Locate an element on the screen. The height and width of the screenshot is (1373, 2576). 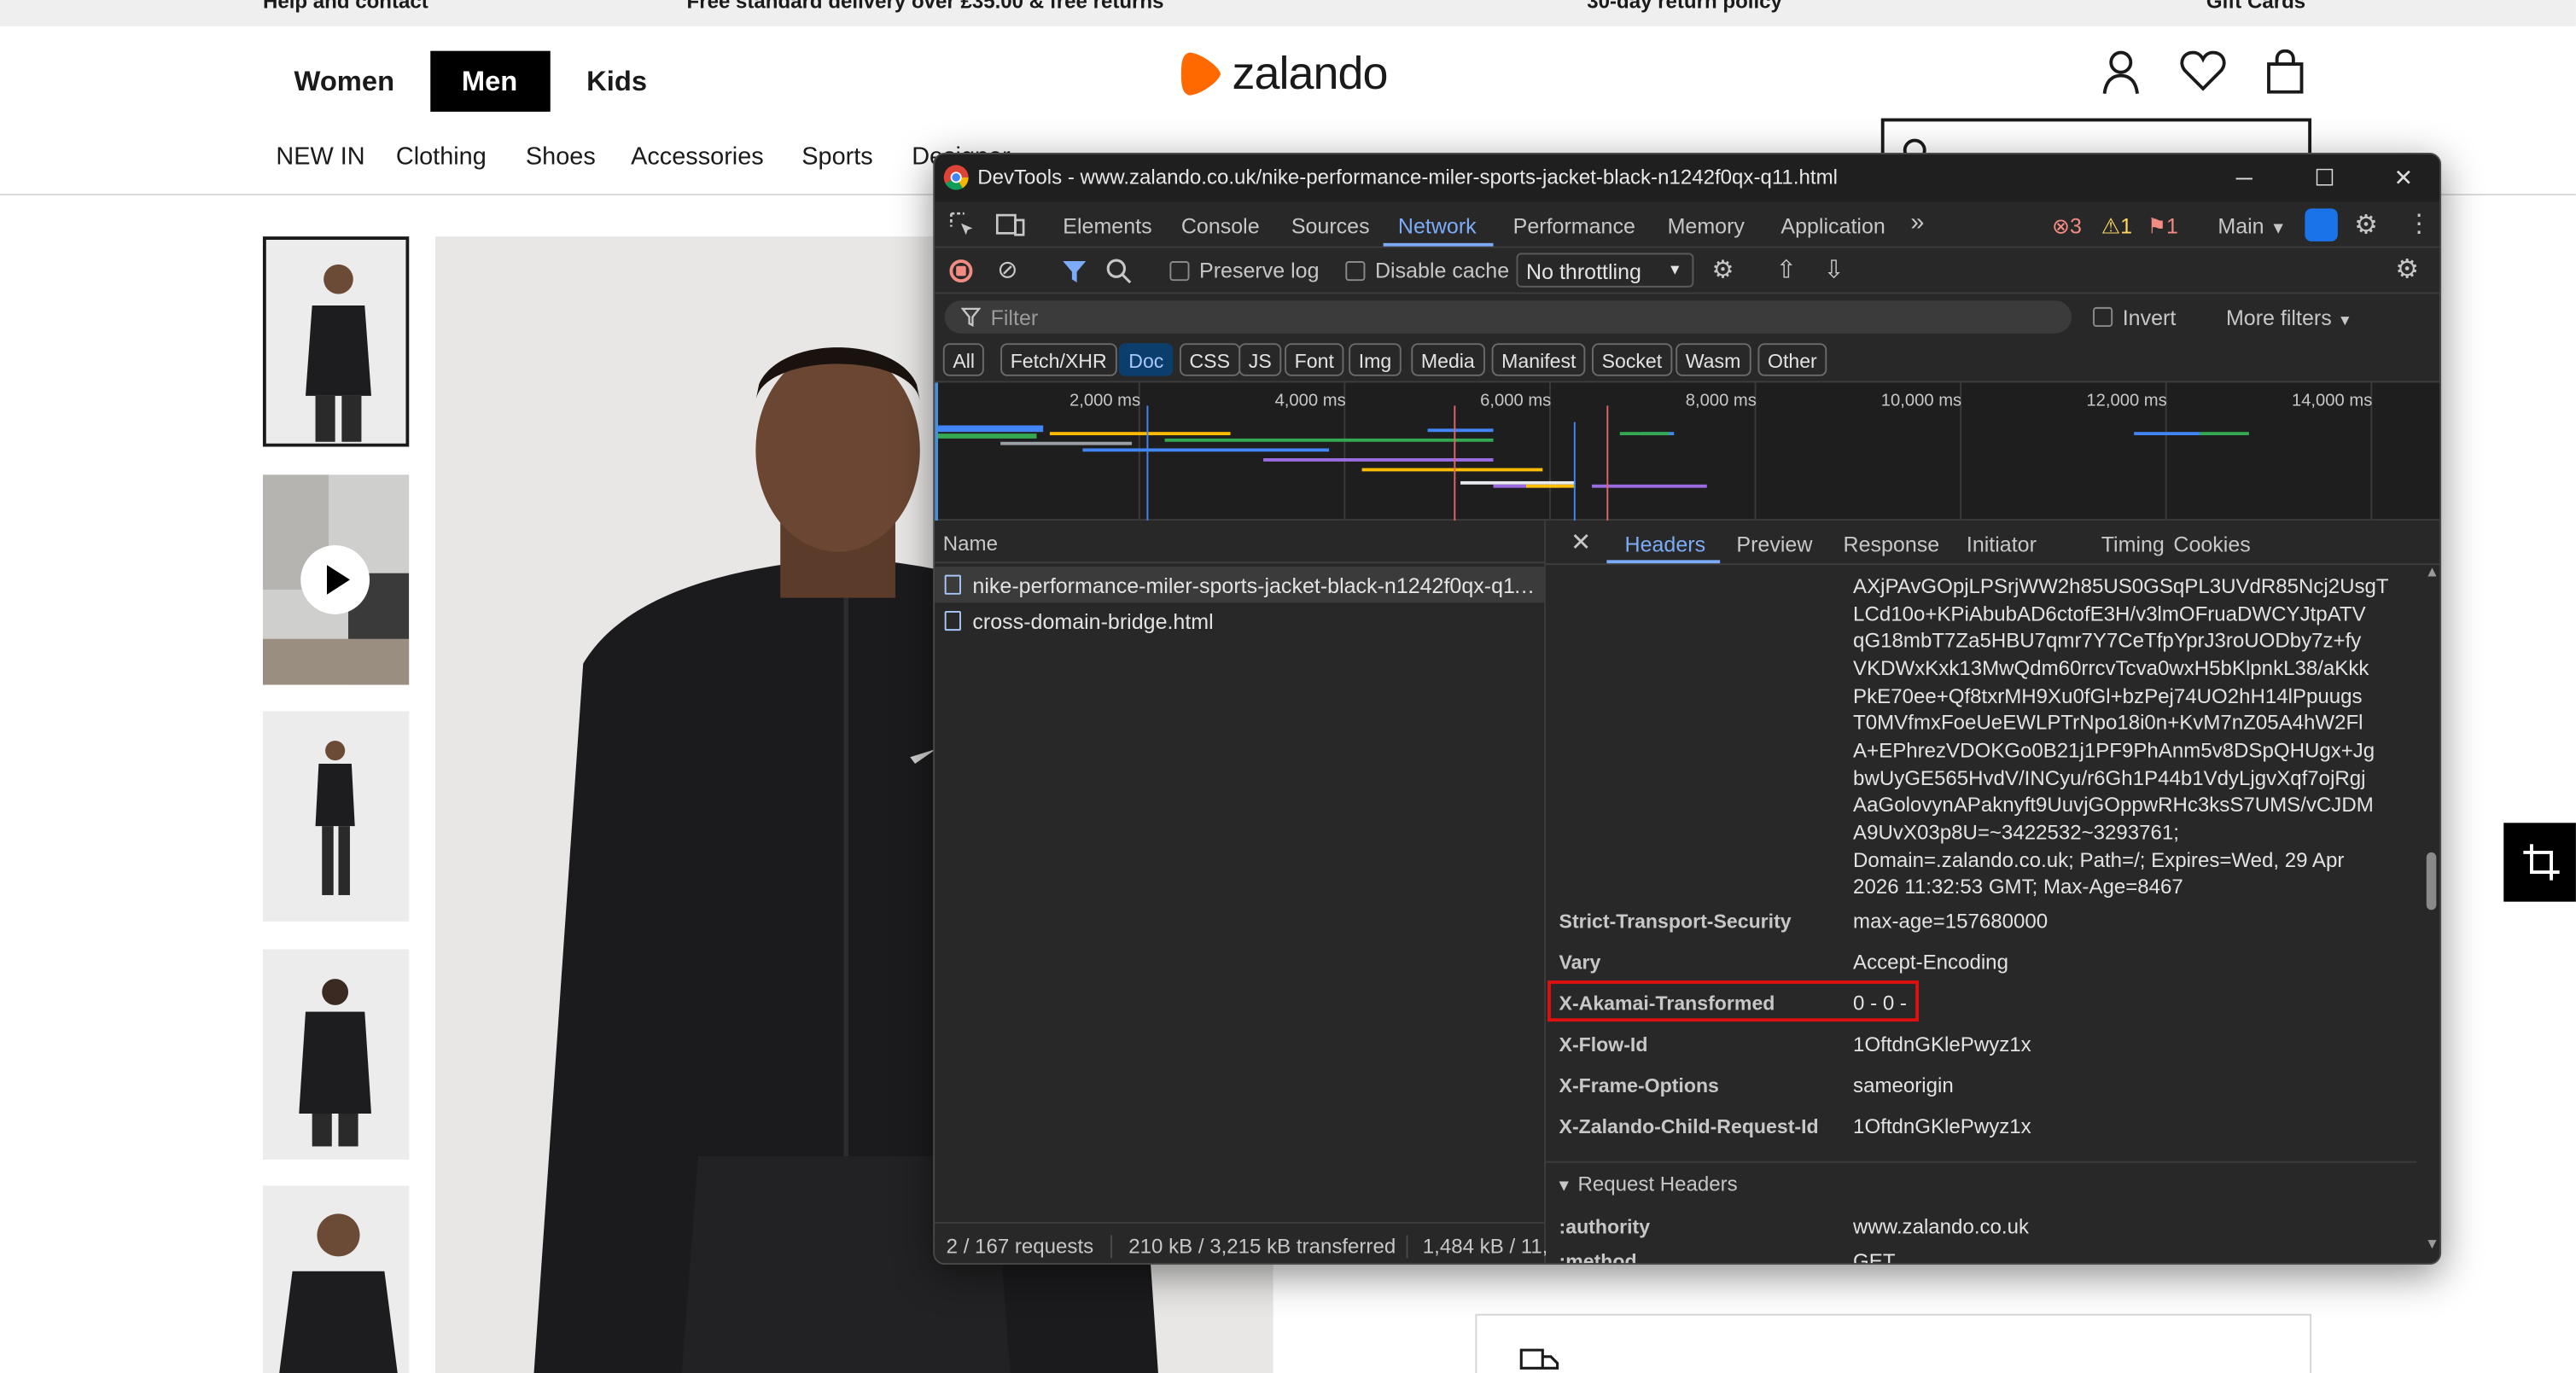
filter-icon is located at coordinates (1074, 271).